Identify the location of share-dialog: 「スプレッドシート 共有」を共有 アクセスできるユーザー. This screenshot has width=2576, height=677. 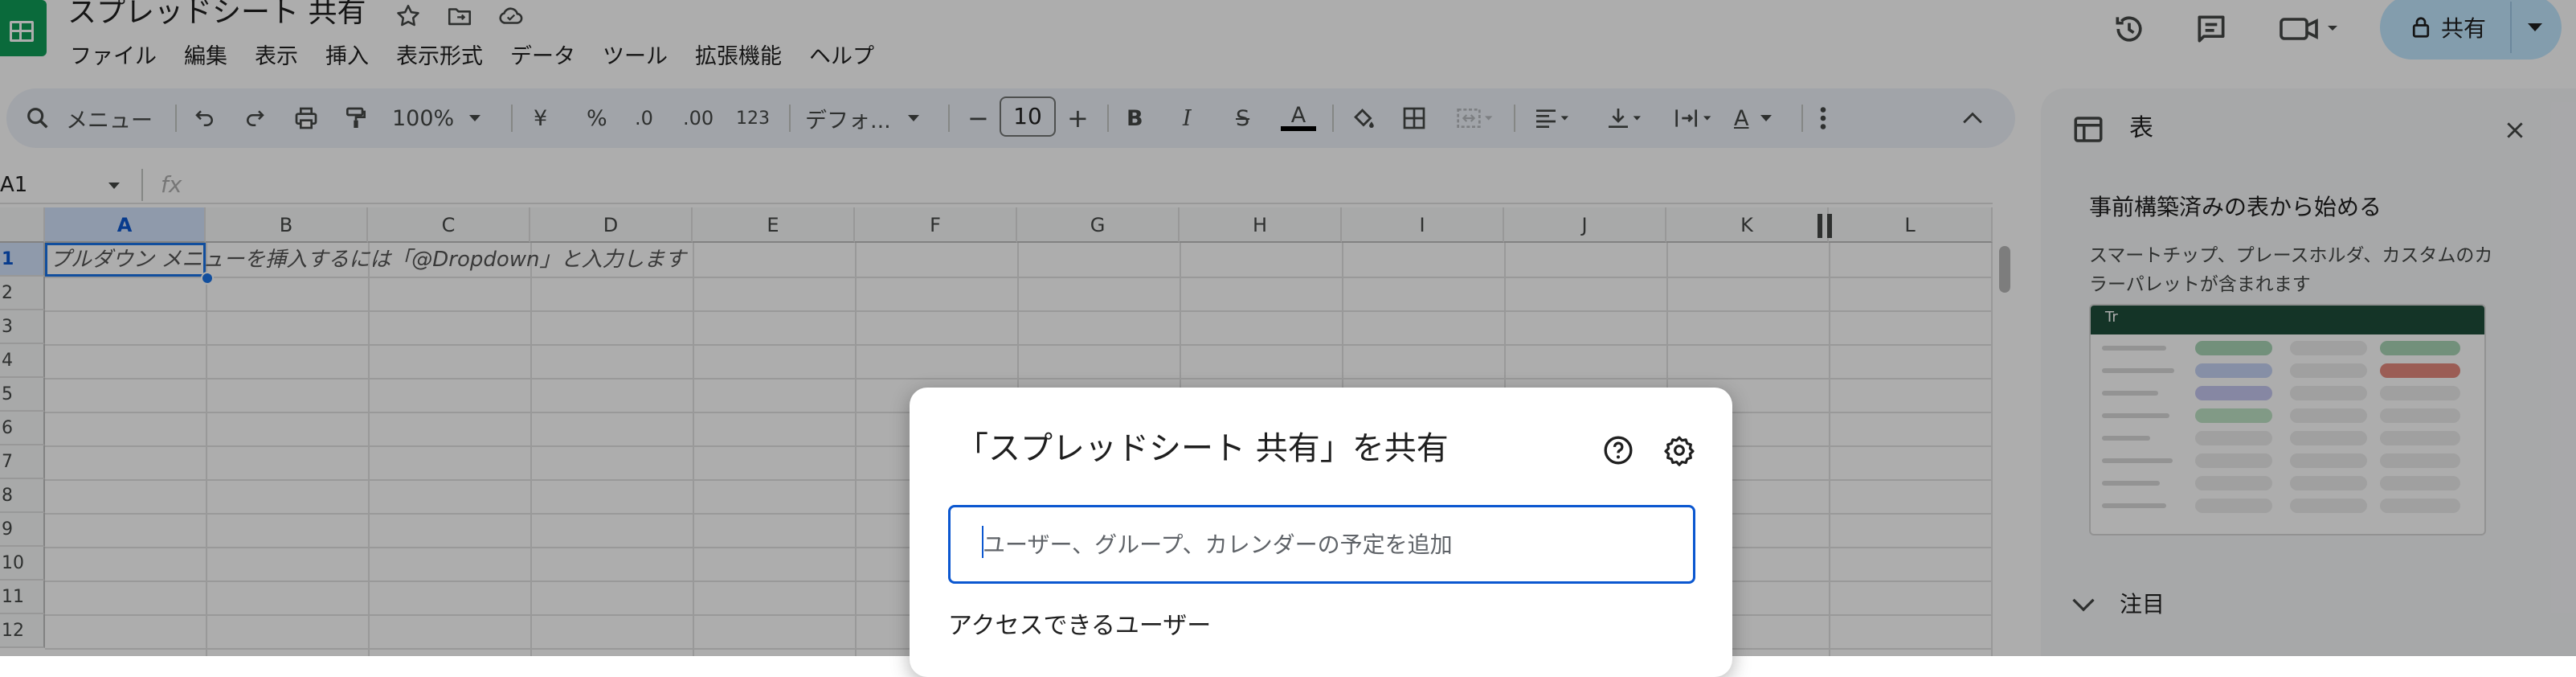
(1321, 532).